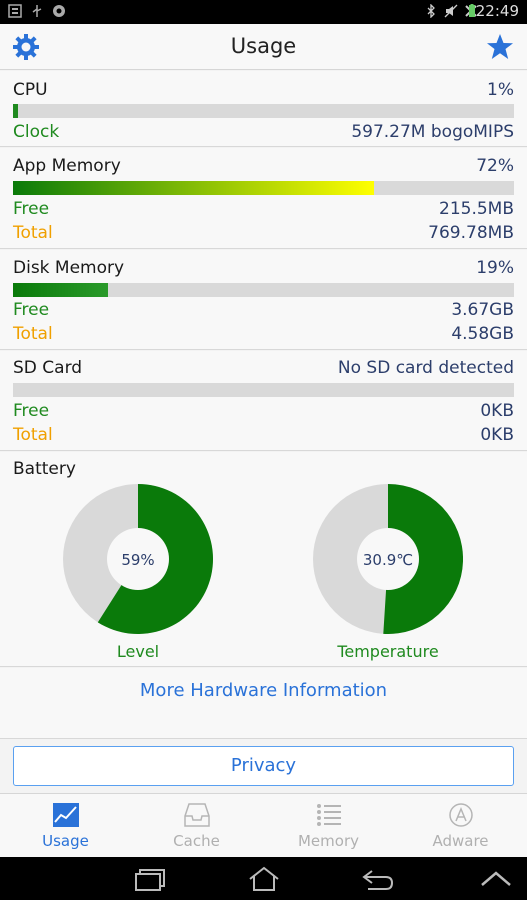  Describe the element at coordinates (33, 334) in the screenshot. I see `disk-memory-total-label: Total` at that location.